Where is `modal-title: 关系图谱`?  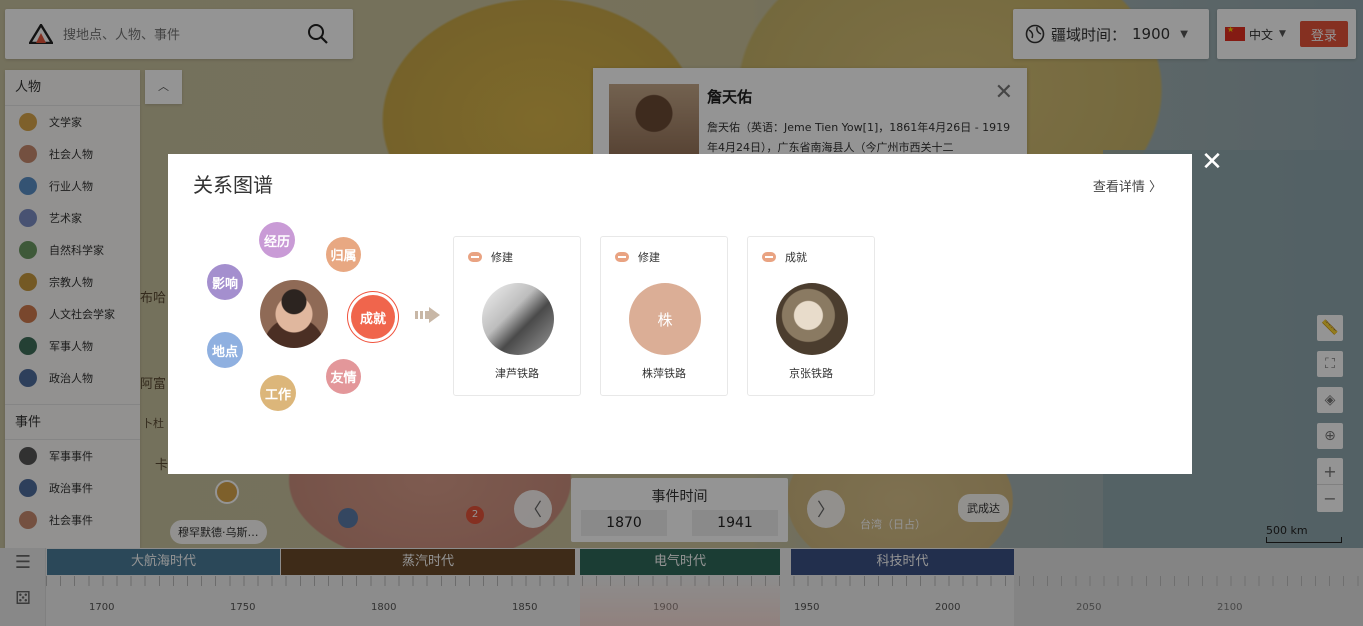
modal-title: 关系图谱 is located at coordinates (233, 185).